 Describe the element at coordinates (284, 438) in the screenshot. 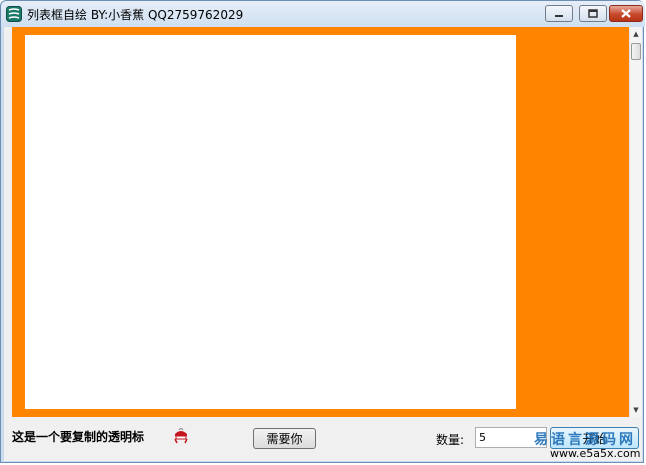

I see `need-you-button: 需要你` at that location.